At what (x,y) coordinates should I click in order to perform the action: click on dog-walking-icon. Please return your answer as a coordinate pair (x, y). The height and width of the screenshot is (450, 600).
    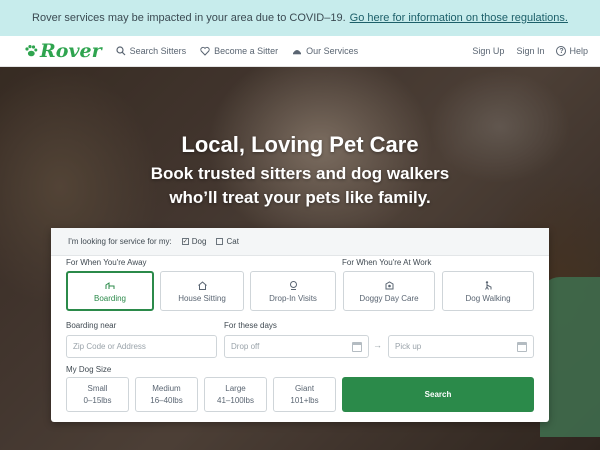
    Looking at the image, I should click on (487, 285).